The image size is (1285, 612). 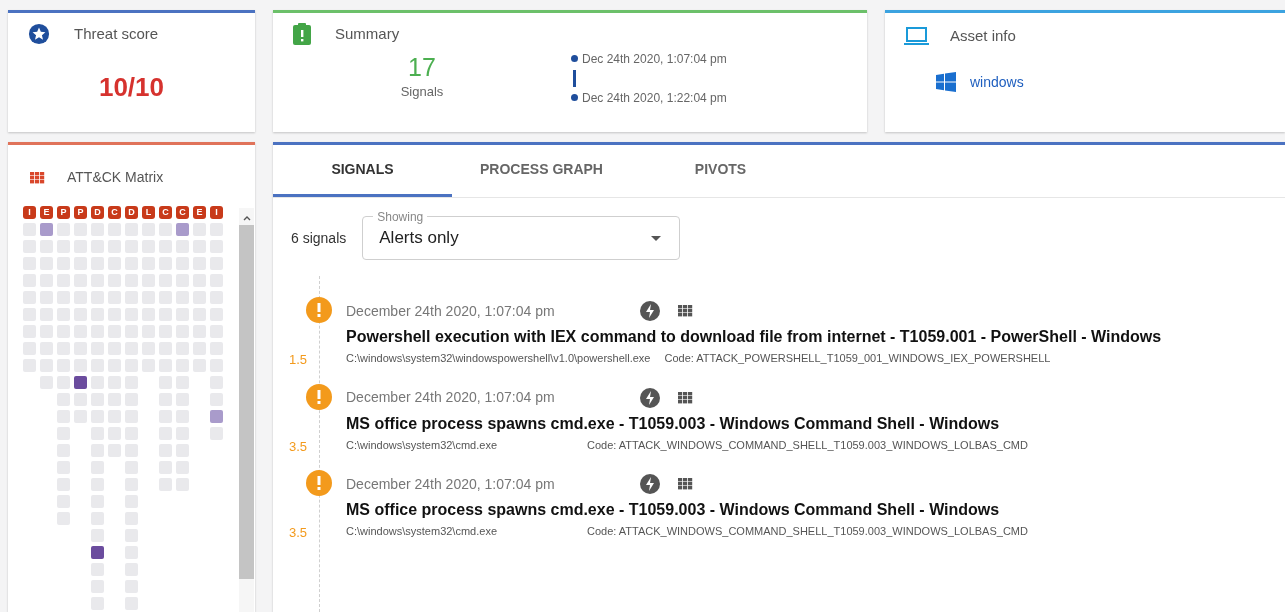 I want to click on tab: PROCESS GRAPH, so click(x=541, y=171).